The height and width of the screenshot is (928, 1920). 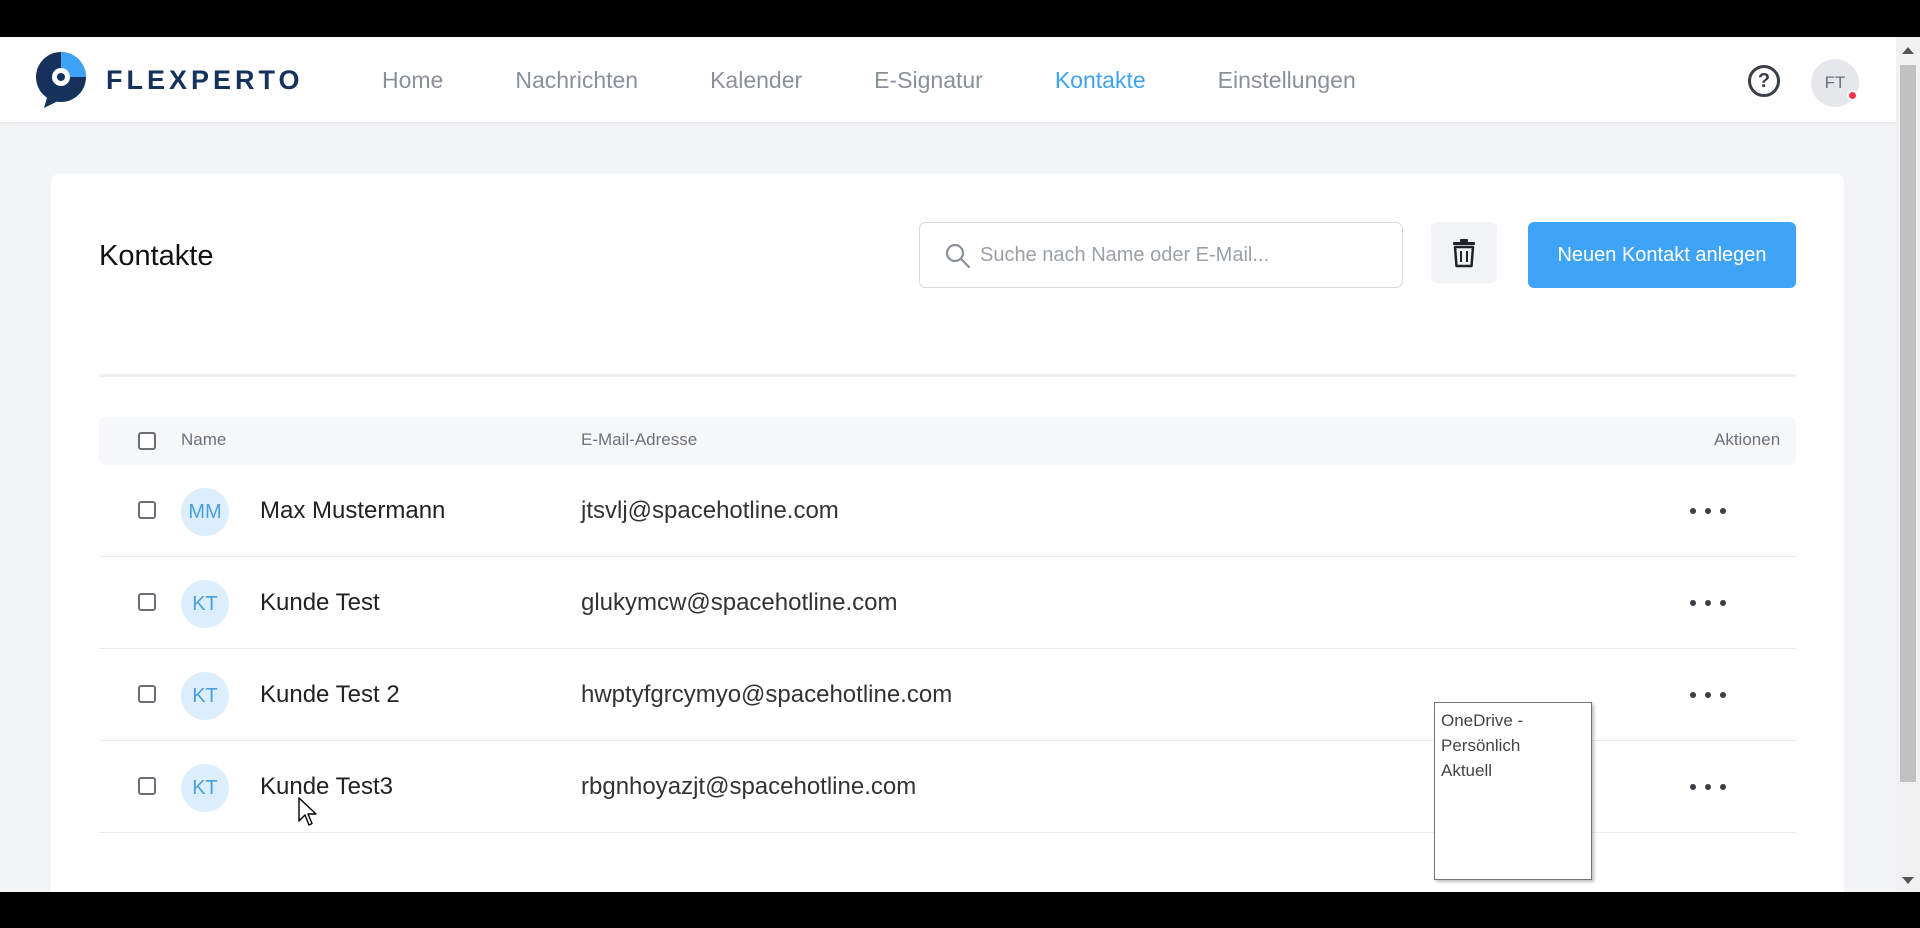 What do you see at coordinates (960, 18) in the screenshot?
I see `screen-top-bar` at bounding box center [960, 18].